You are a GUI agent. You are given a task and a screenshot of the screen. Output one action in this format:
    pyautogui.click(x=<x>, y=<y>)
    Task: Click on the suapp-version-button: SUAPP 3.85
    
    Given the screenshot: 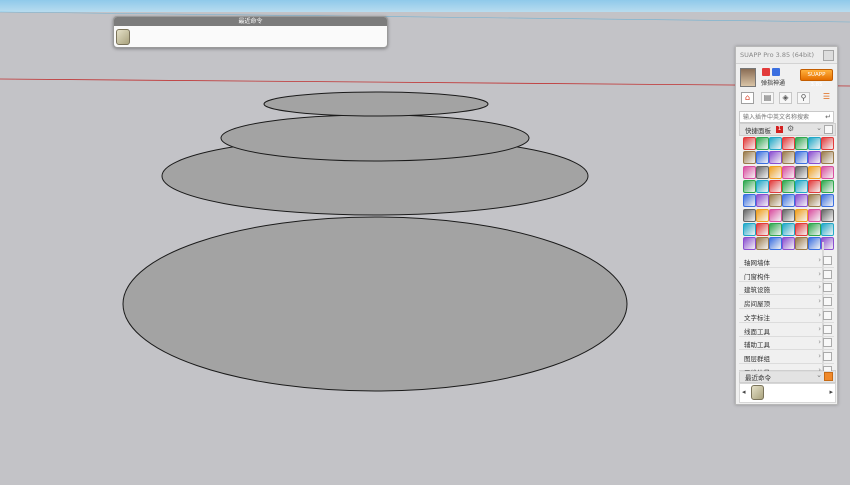 What is the action you would take?
    pyautogui.click(x=816, y=78)
    